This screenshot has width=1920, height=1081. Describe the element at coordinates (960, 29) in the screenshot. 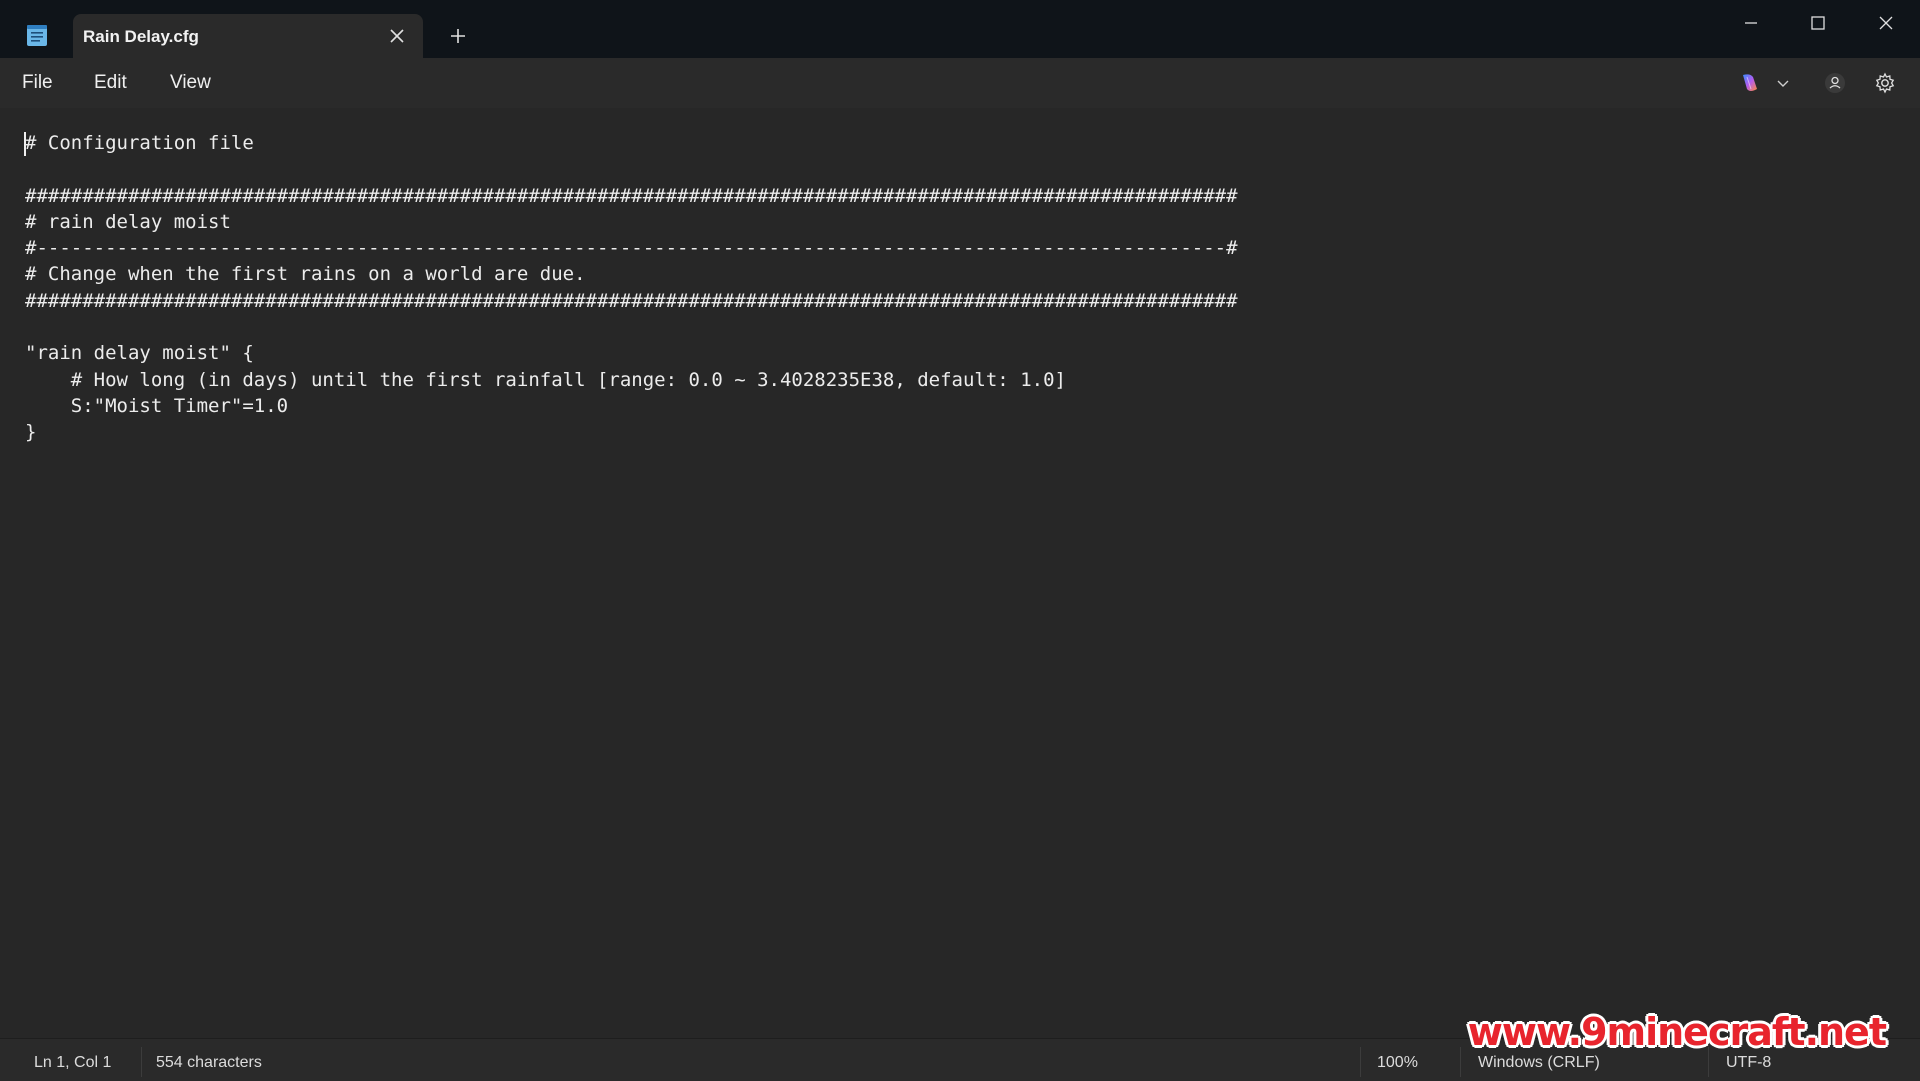

I see `title-bar: Rain Delay.cfg` at that location.